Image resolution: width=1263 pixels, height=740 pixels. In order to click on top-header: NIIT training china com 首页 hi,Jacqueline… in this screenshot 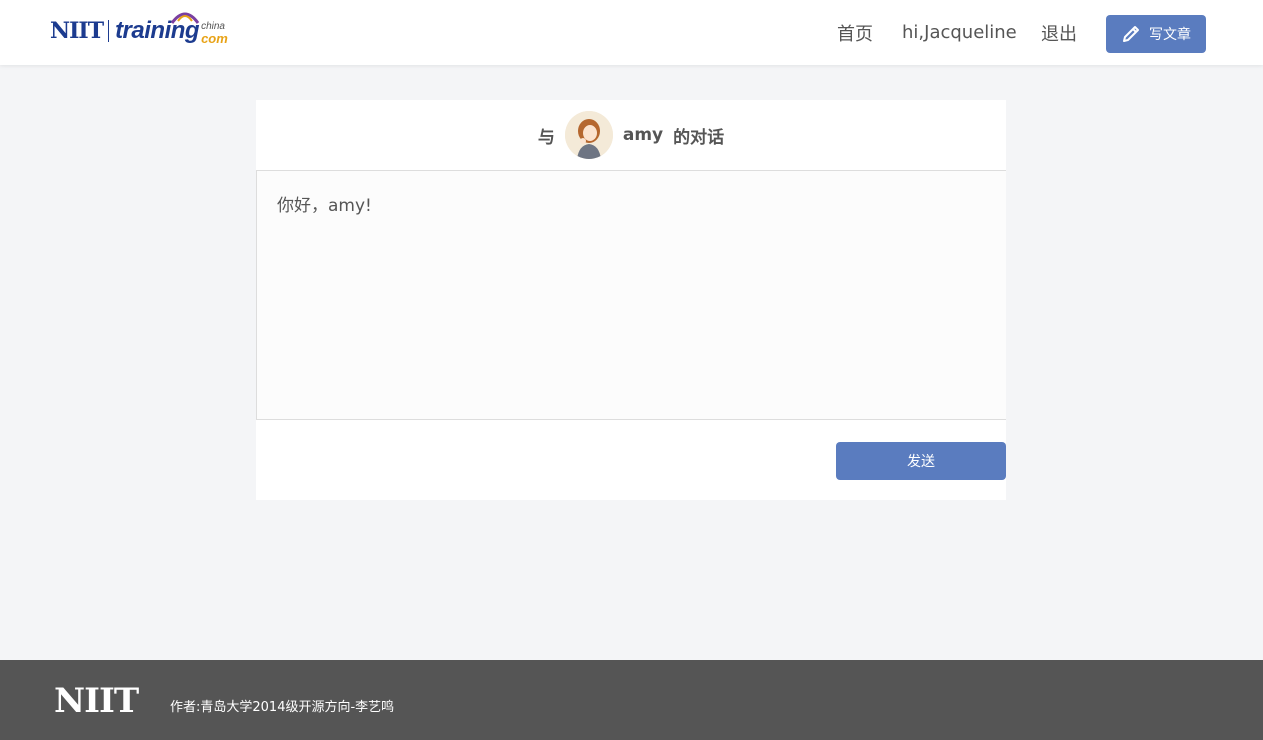, I will do `click(631, 32)`.